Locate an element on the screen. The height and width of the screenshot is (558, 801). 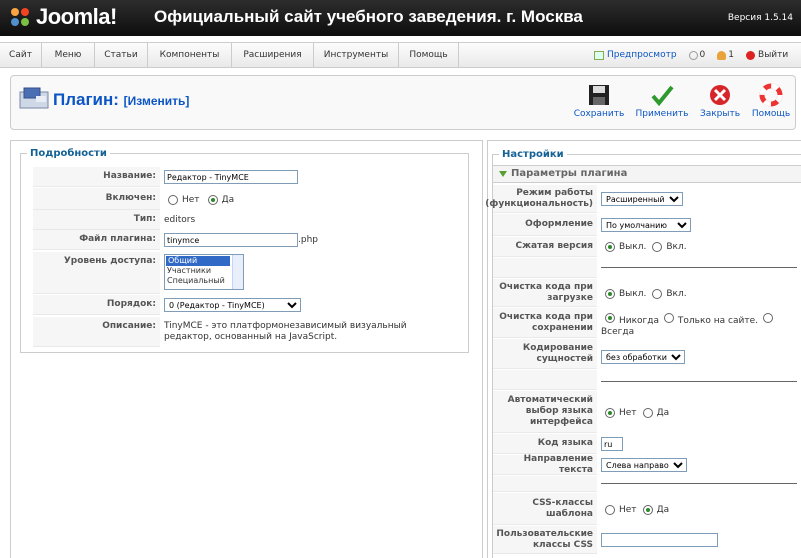
access-option-public: Общий is located at coordinates (198, 261).